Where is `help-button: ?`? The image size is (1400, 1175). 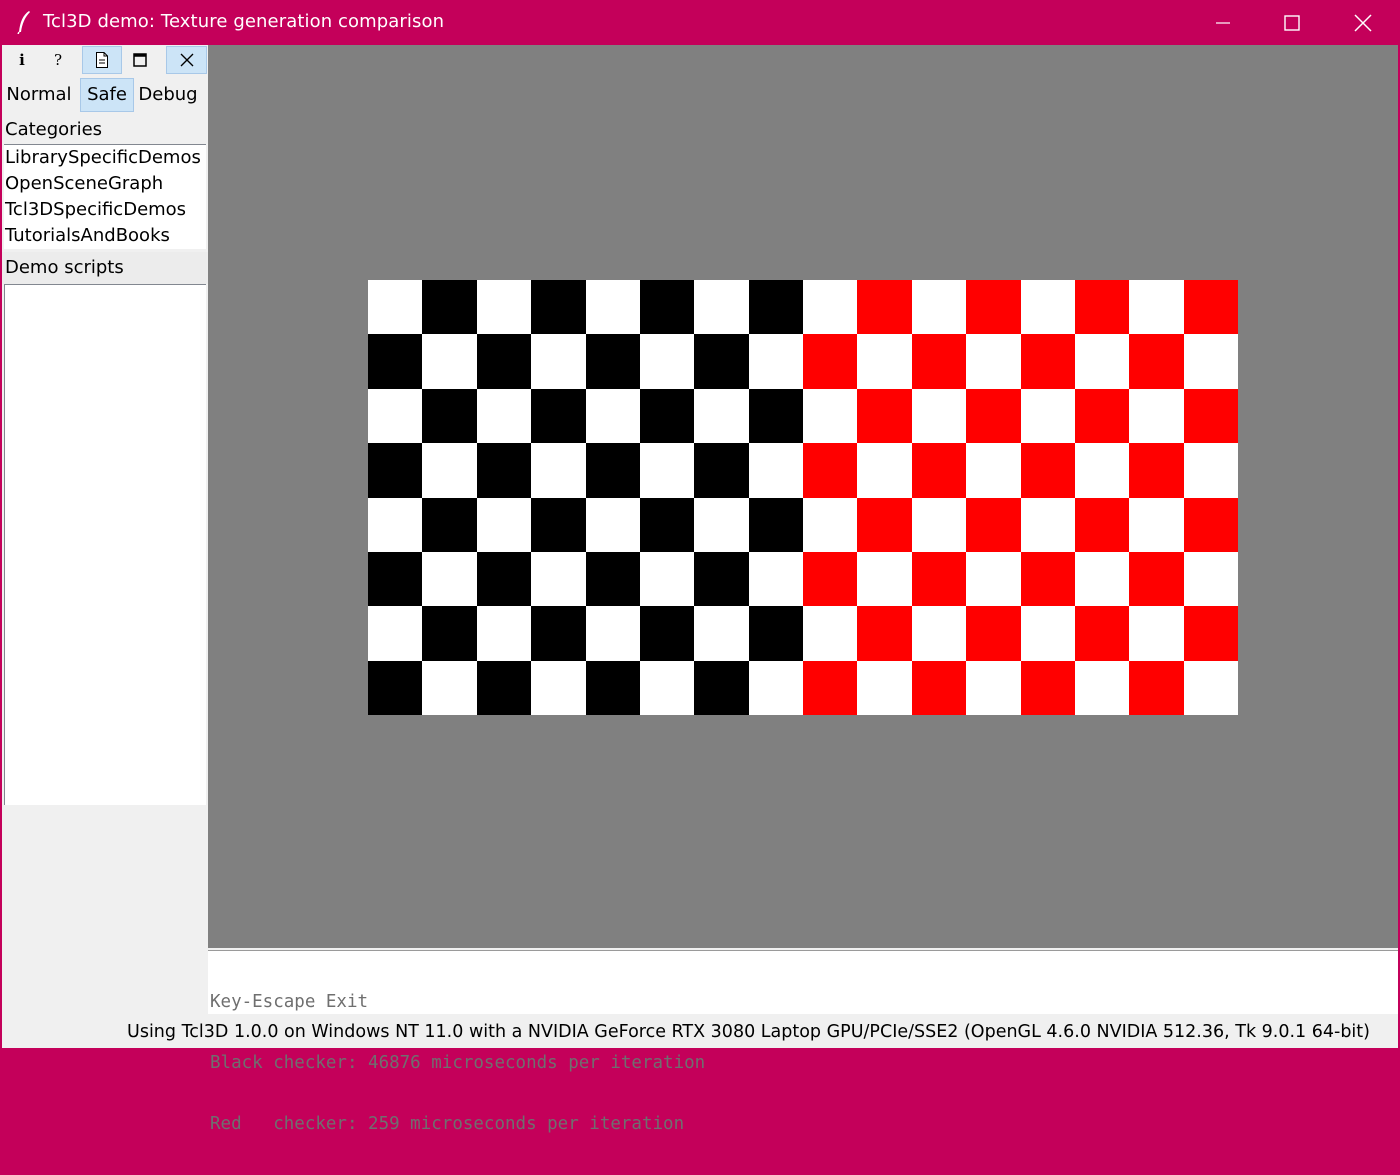
help-button: ? is located at coordinates (58, 60).